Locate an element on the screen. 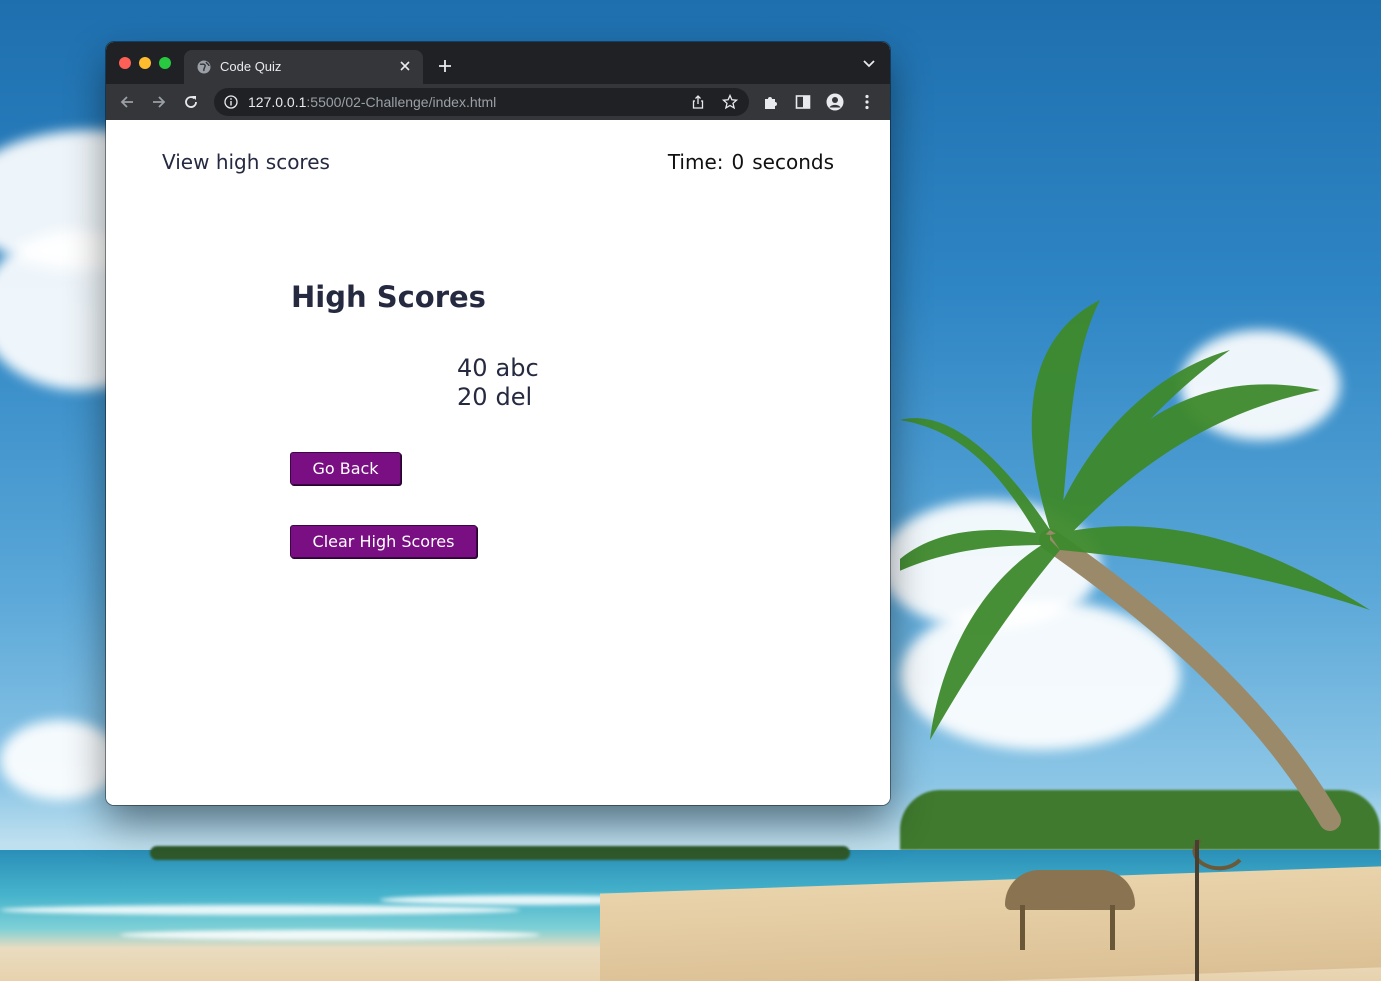 The height and width of the screenshot is (981, 1381). extensions-puzzle-icon is located at coordinates (771, 102).